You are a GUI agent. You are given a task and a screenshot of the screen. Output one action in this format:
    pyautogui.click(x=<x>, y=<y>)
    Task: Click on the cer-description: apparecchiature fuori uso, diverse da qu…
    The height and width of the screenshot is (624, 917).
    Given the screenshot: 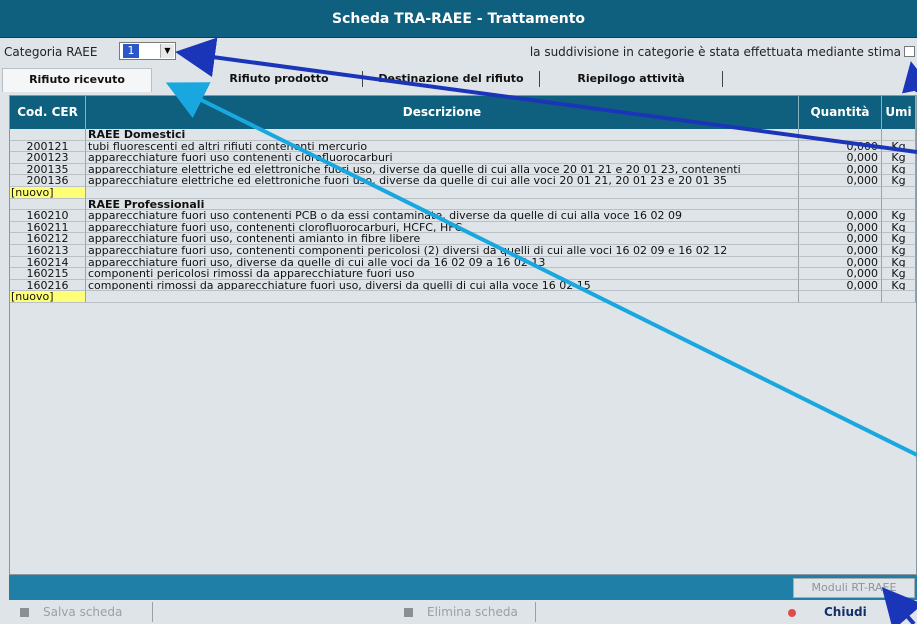 What is the action you would take?
    pyautogui.click(x=442, y=262)
    